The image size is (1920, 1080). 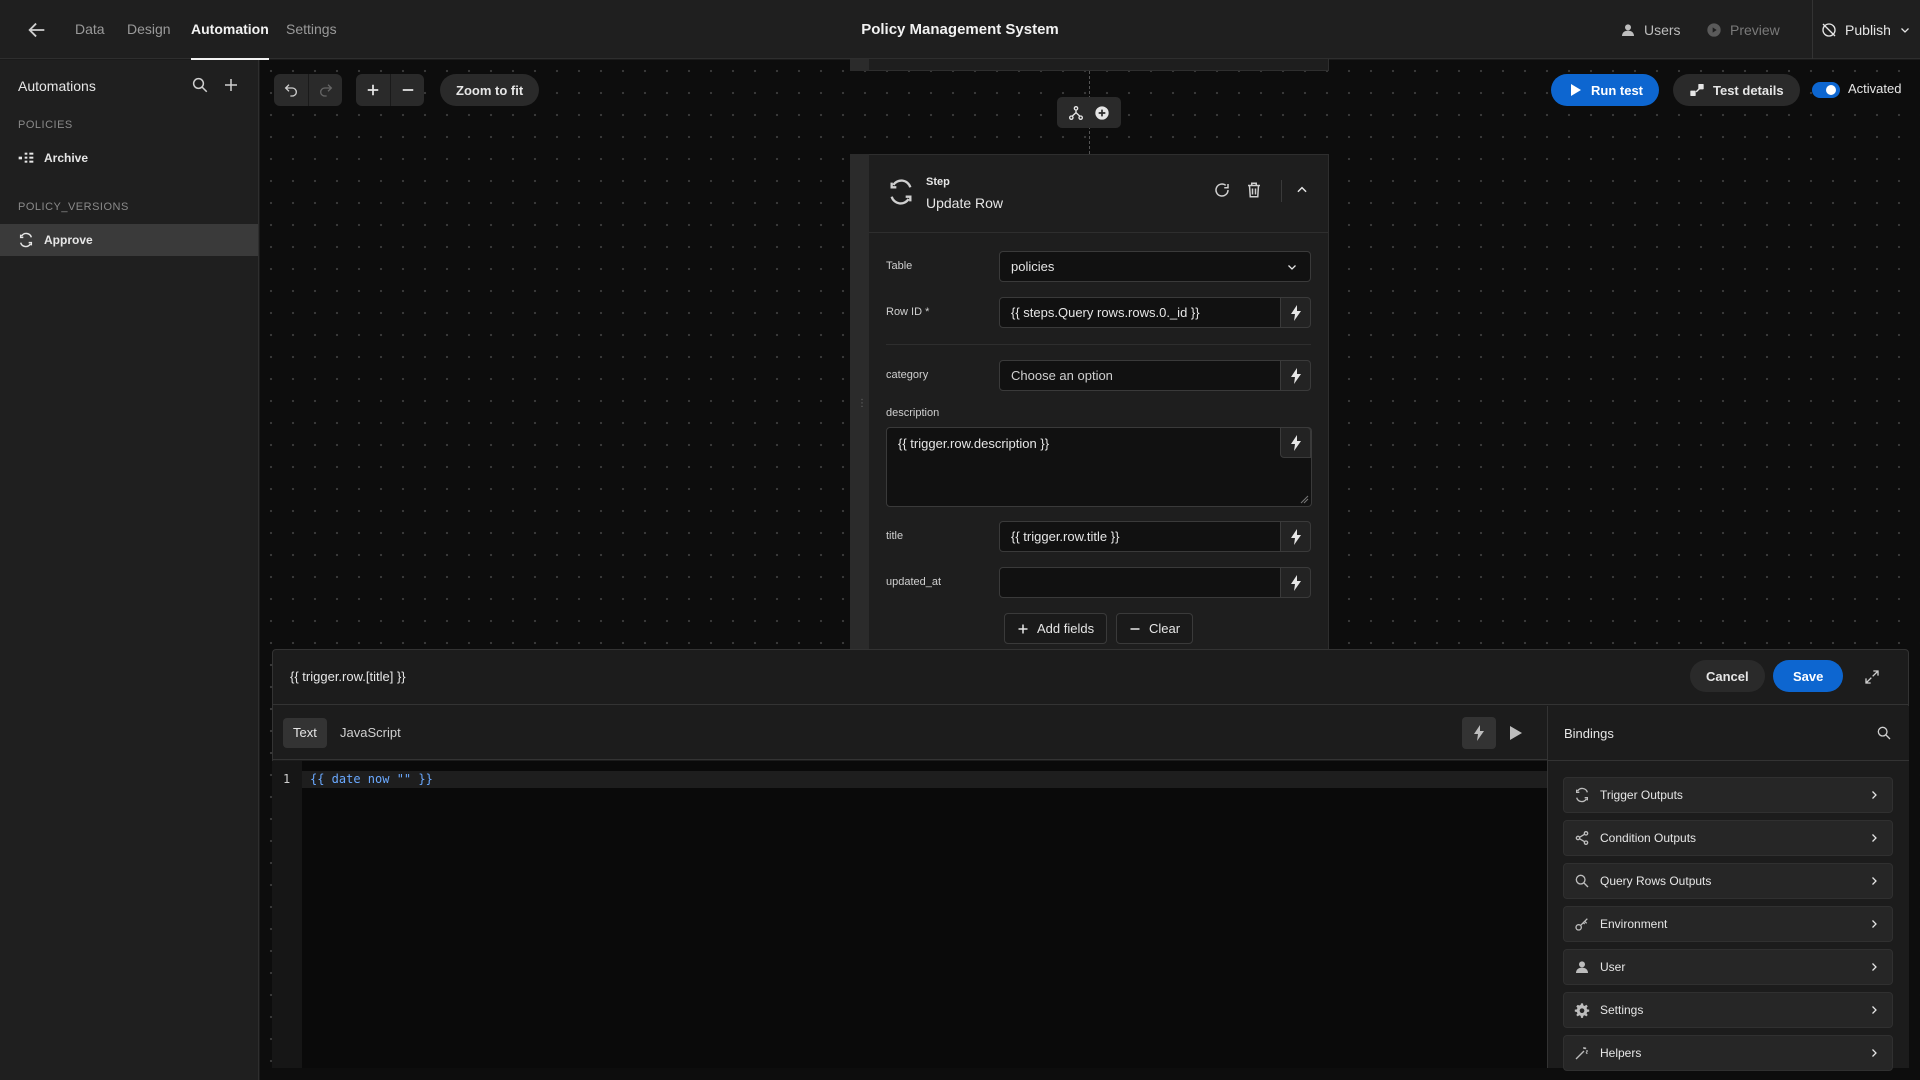 I want to click on undo-icon, so click(x=291, y=90).